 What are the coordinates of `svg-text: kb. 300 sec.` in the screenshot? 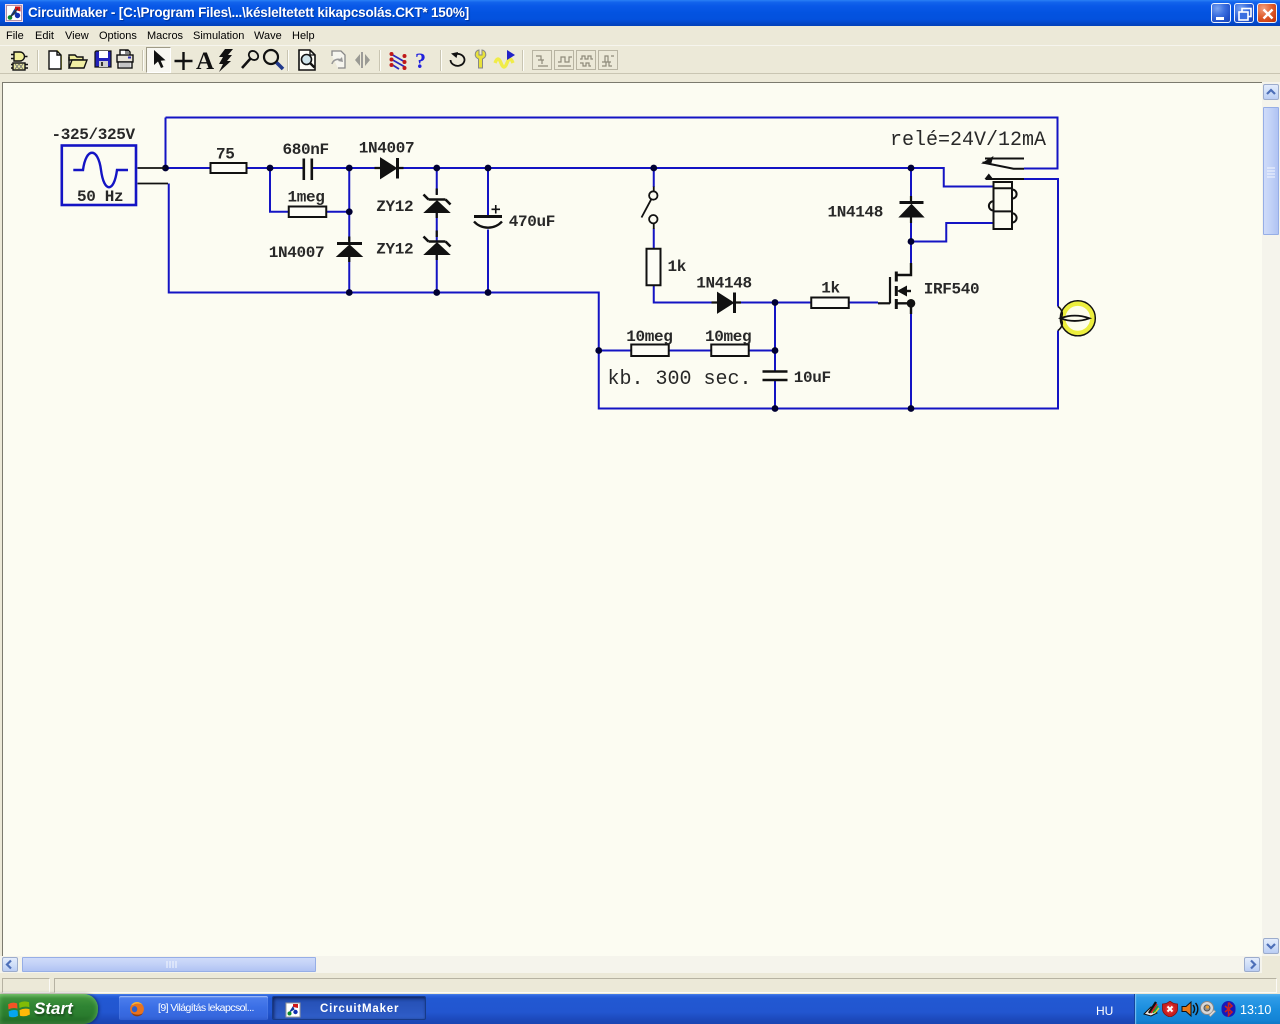 It's located at (680, 379).